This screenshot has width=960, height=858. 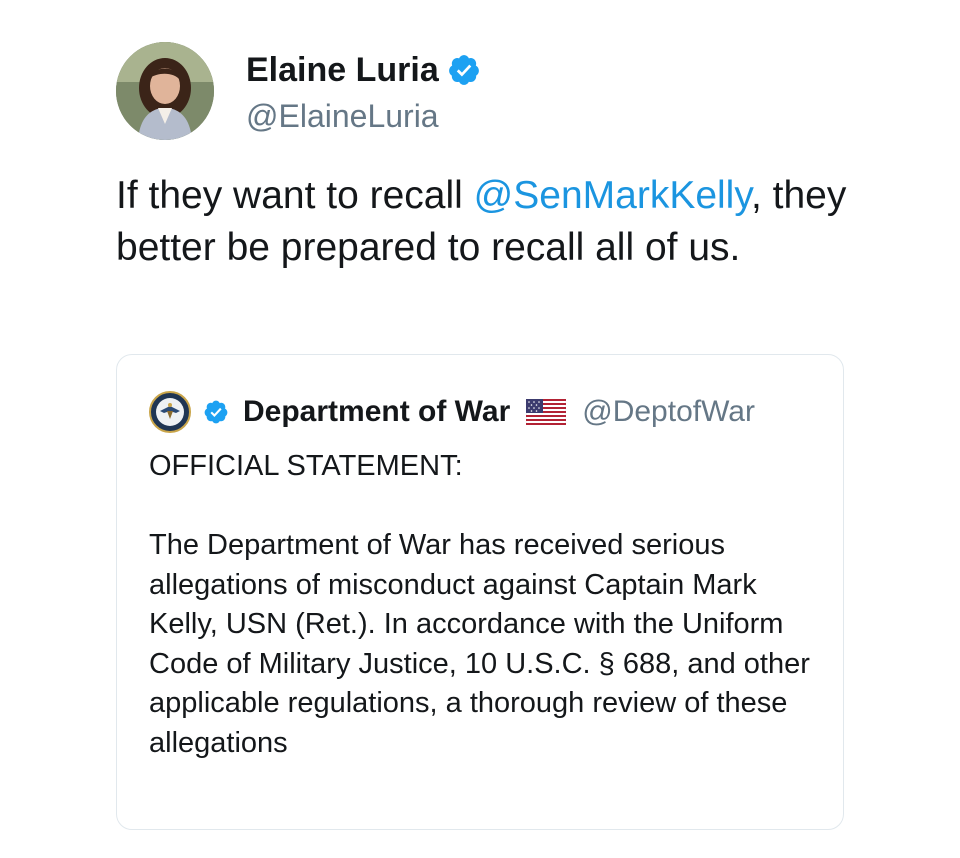 I want to click on quoted-verified-badge-icon, so click(x=216, y=412).